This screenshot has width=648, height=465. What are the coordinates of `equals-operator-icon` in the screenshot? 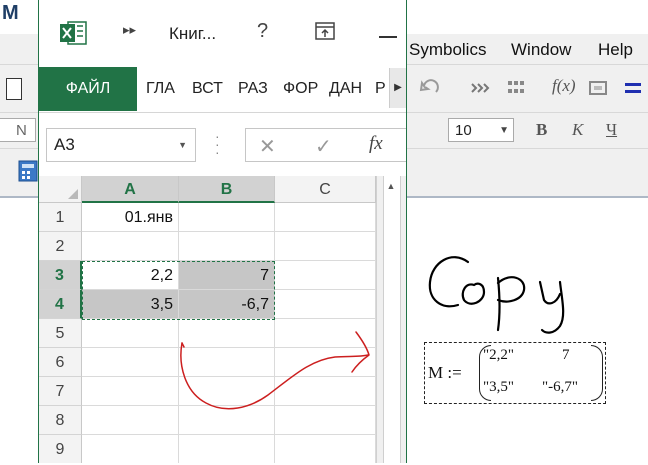 It's located at (633, 88).